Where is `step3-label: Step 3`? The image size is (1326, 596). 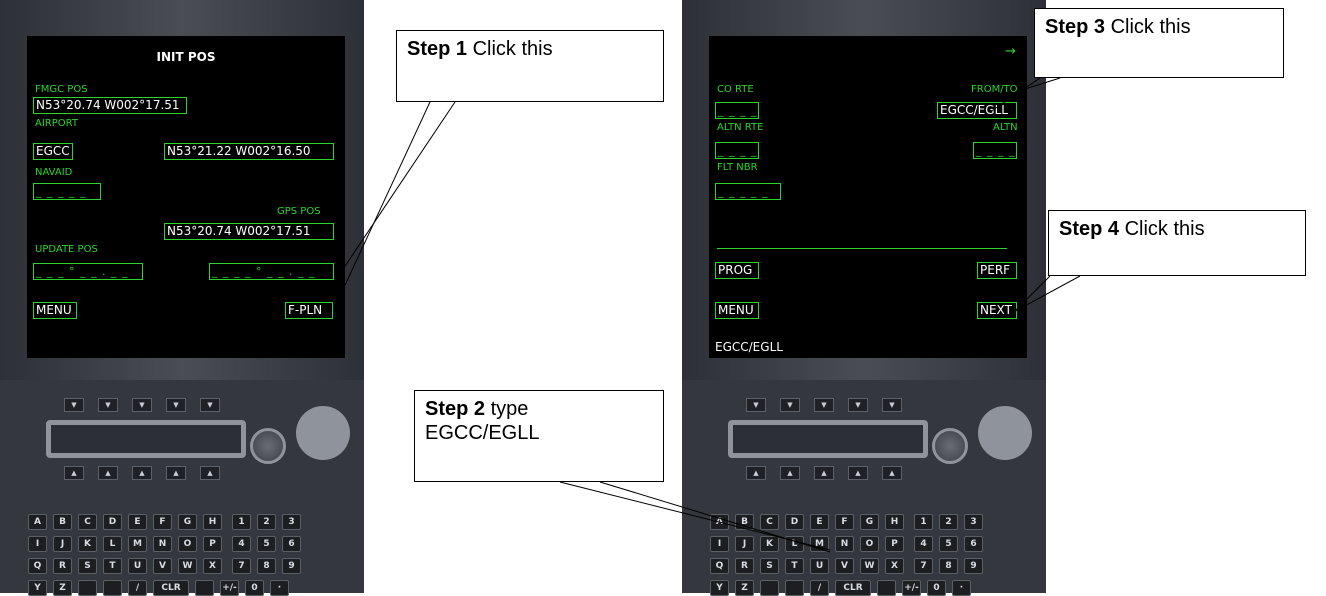 step3-label: Step 3 is located at coordinates (1075, 27).